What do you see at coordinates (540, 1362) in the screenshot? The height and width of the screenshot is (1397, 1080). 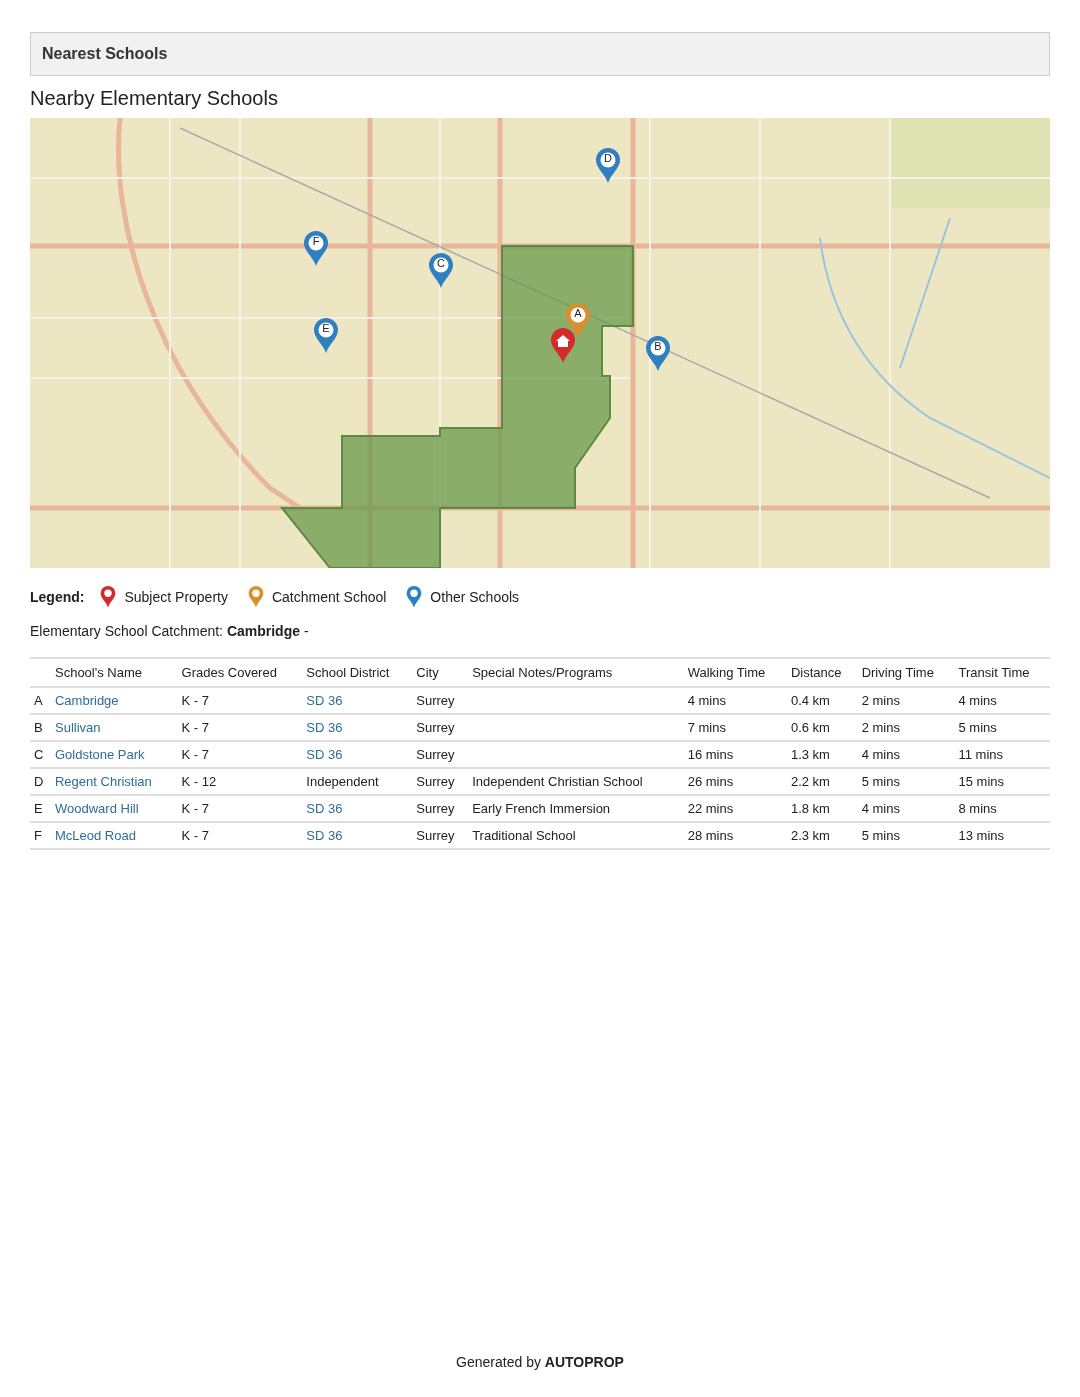 I see `footer-text: Generated by AUTOPROP` at bounding box center [540, 1362].